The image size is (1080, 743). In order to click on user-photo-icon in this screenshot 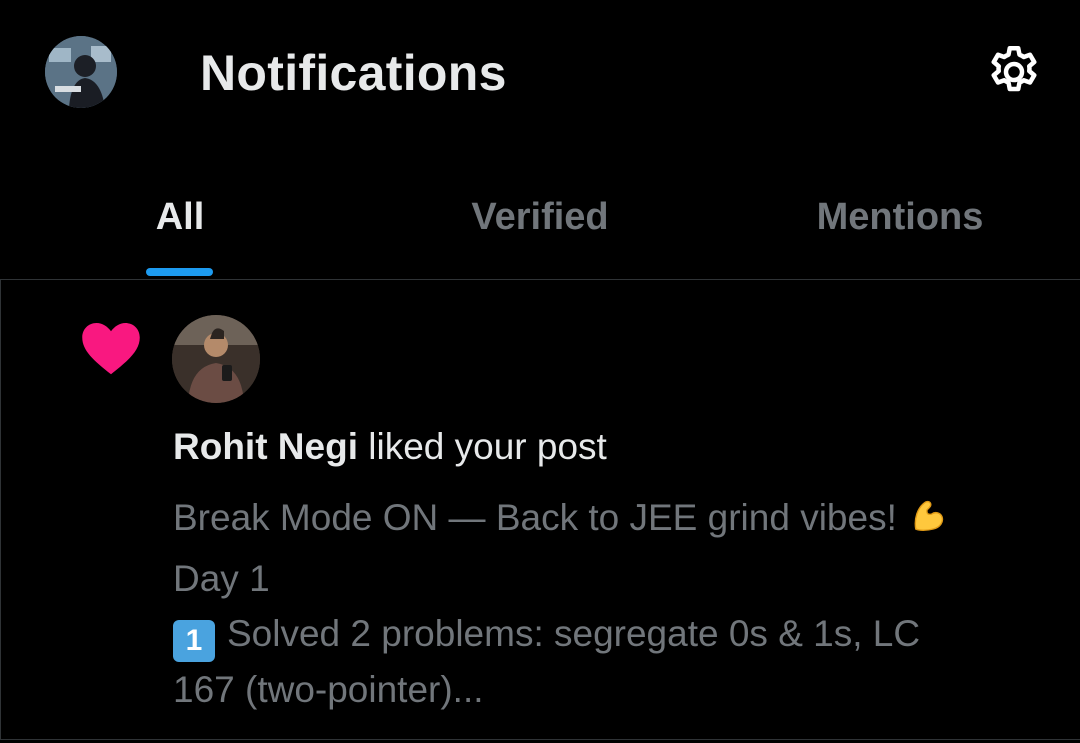, I will do `click(216, 359)`.